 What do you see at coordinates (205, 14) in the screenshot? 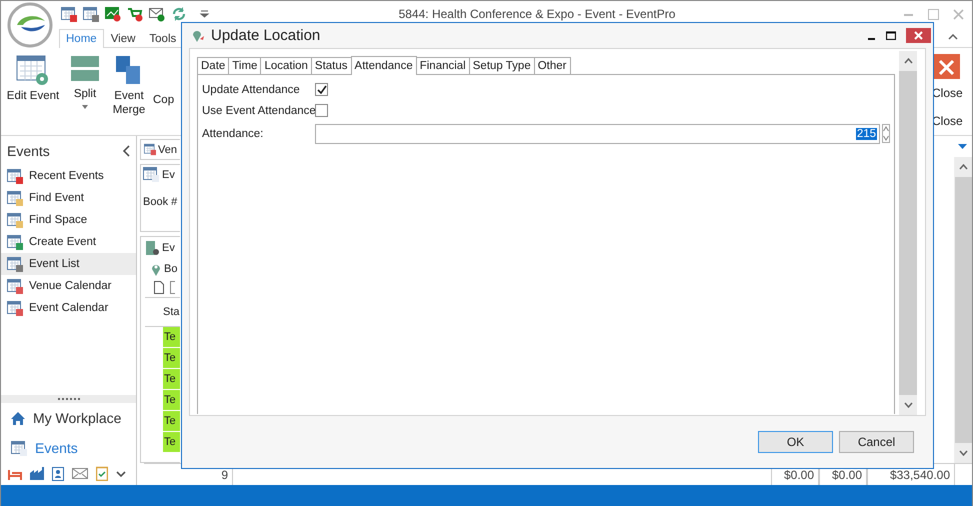
I see `dropdown-icon` at bounding box center [205, 14].